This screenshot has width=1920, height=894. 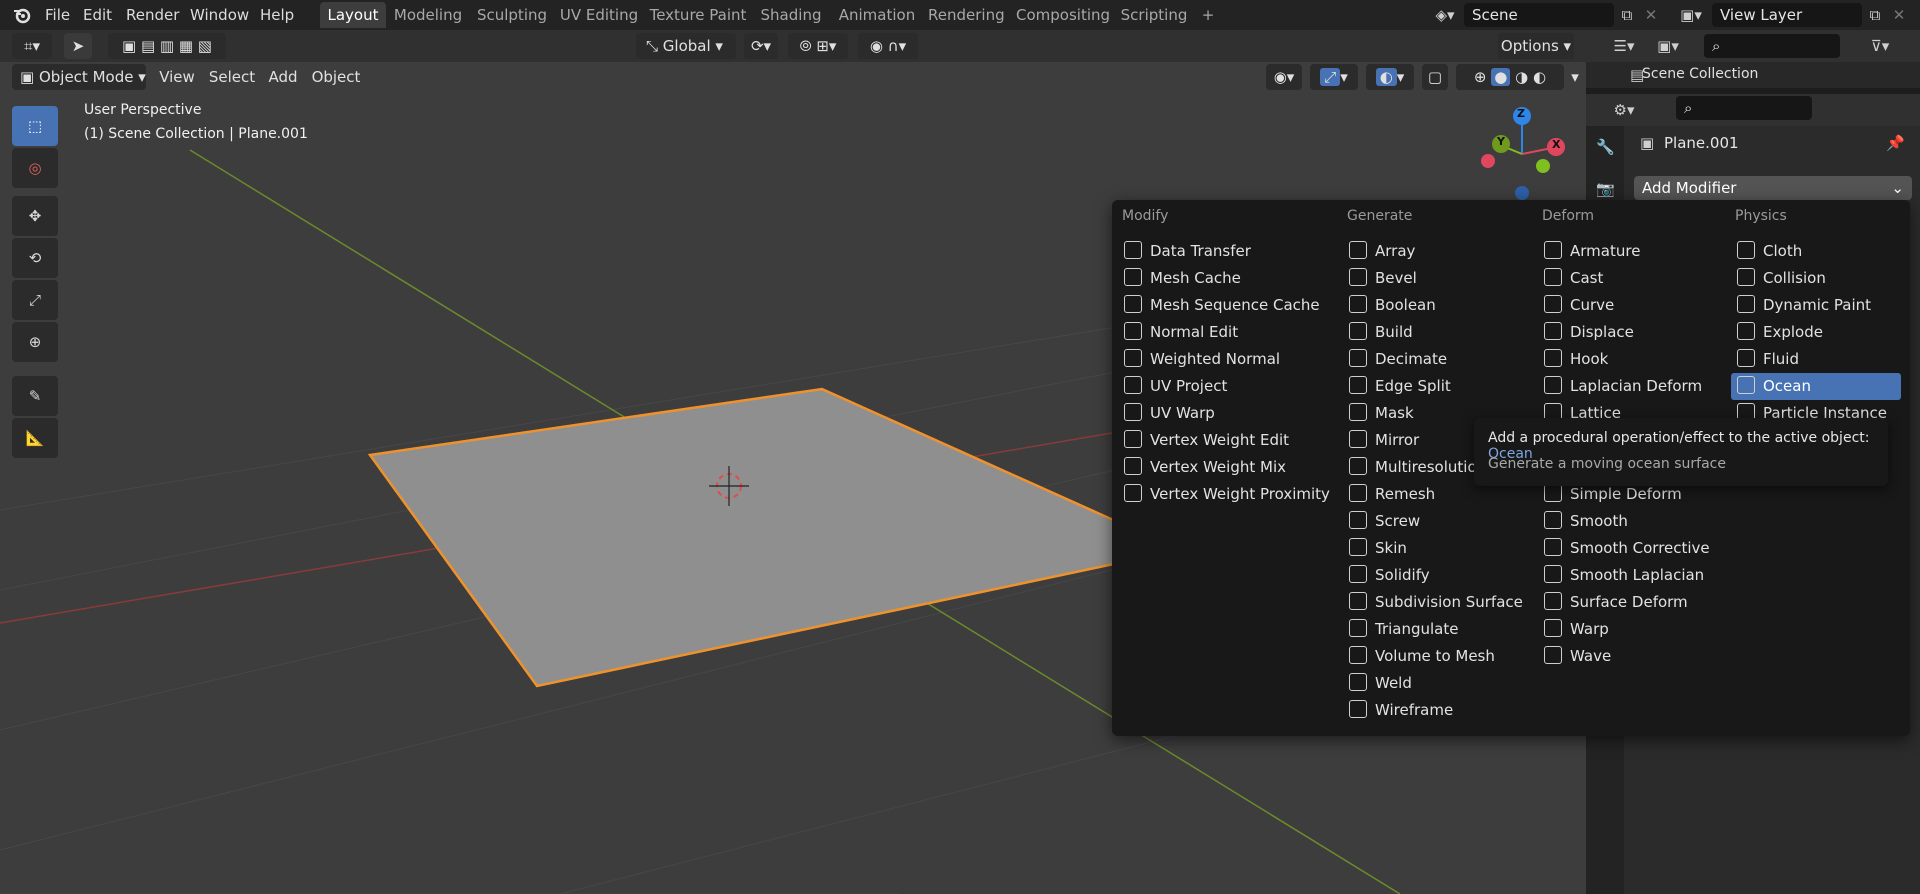 I want to click on tool-move: ✥, so click(x=35, y=216).